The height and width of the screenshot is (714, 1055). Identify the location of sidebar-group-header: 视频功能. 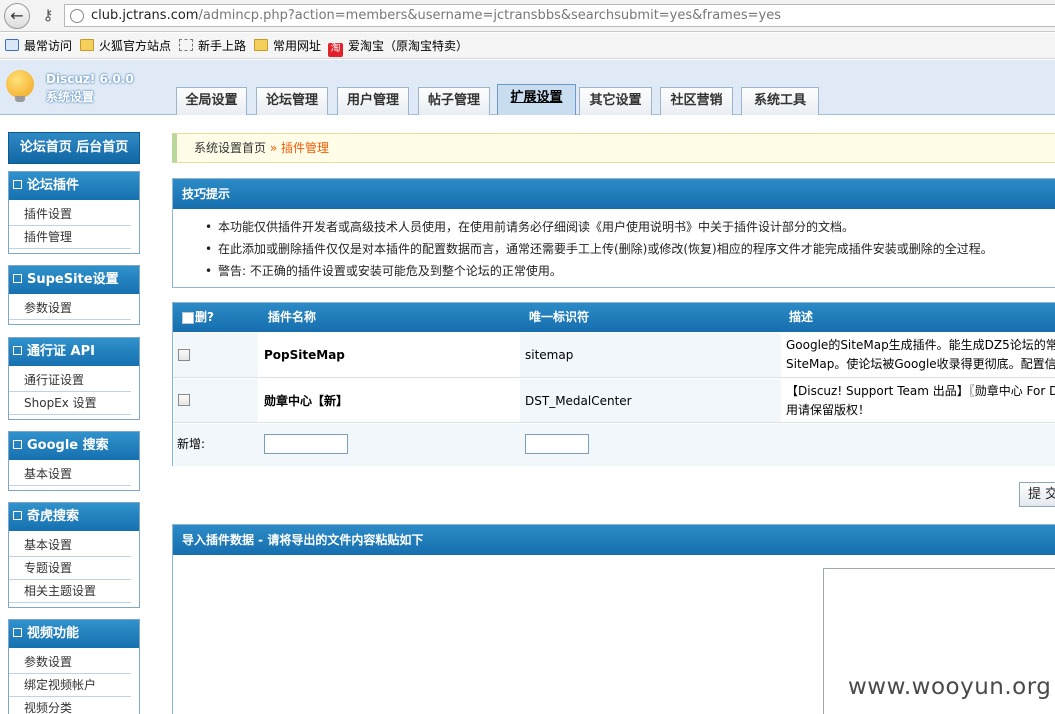
(74, 634).